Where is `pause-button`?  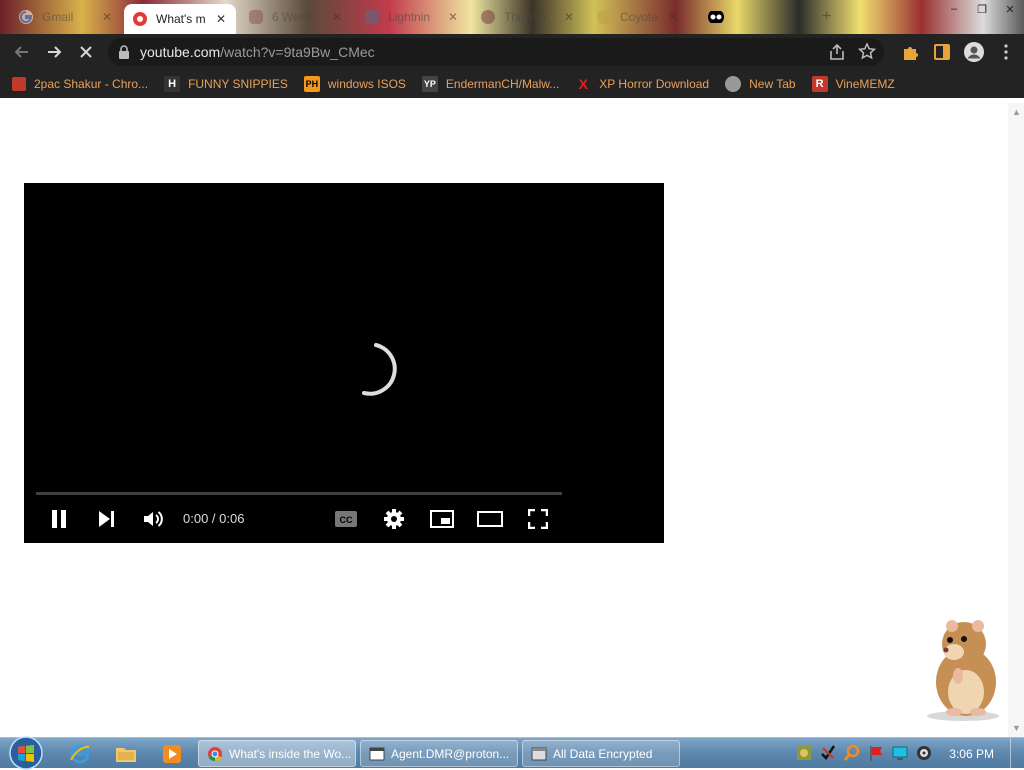 pause-button is located at coordinates (59, 519).